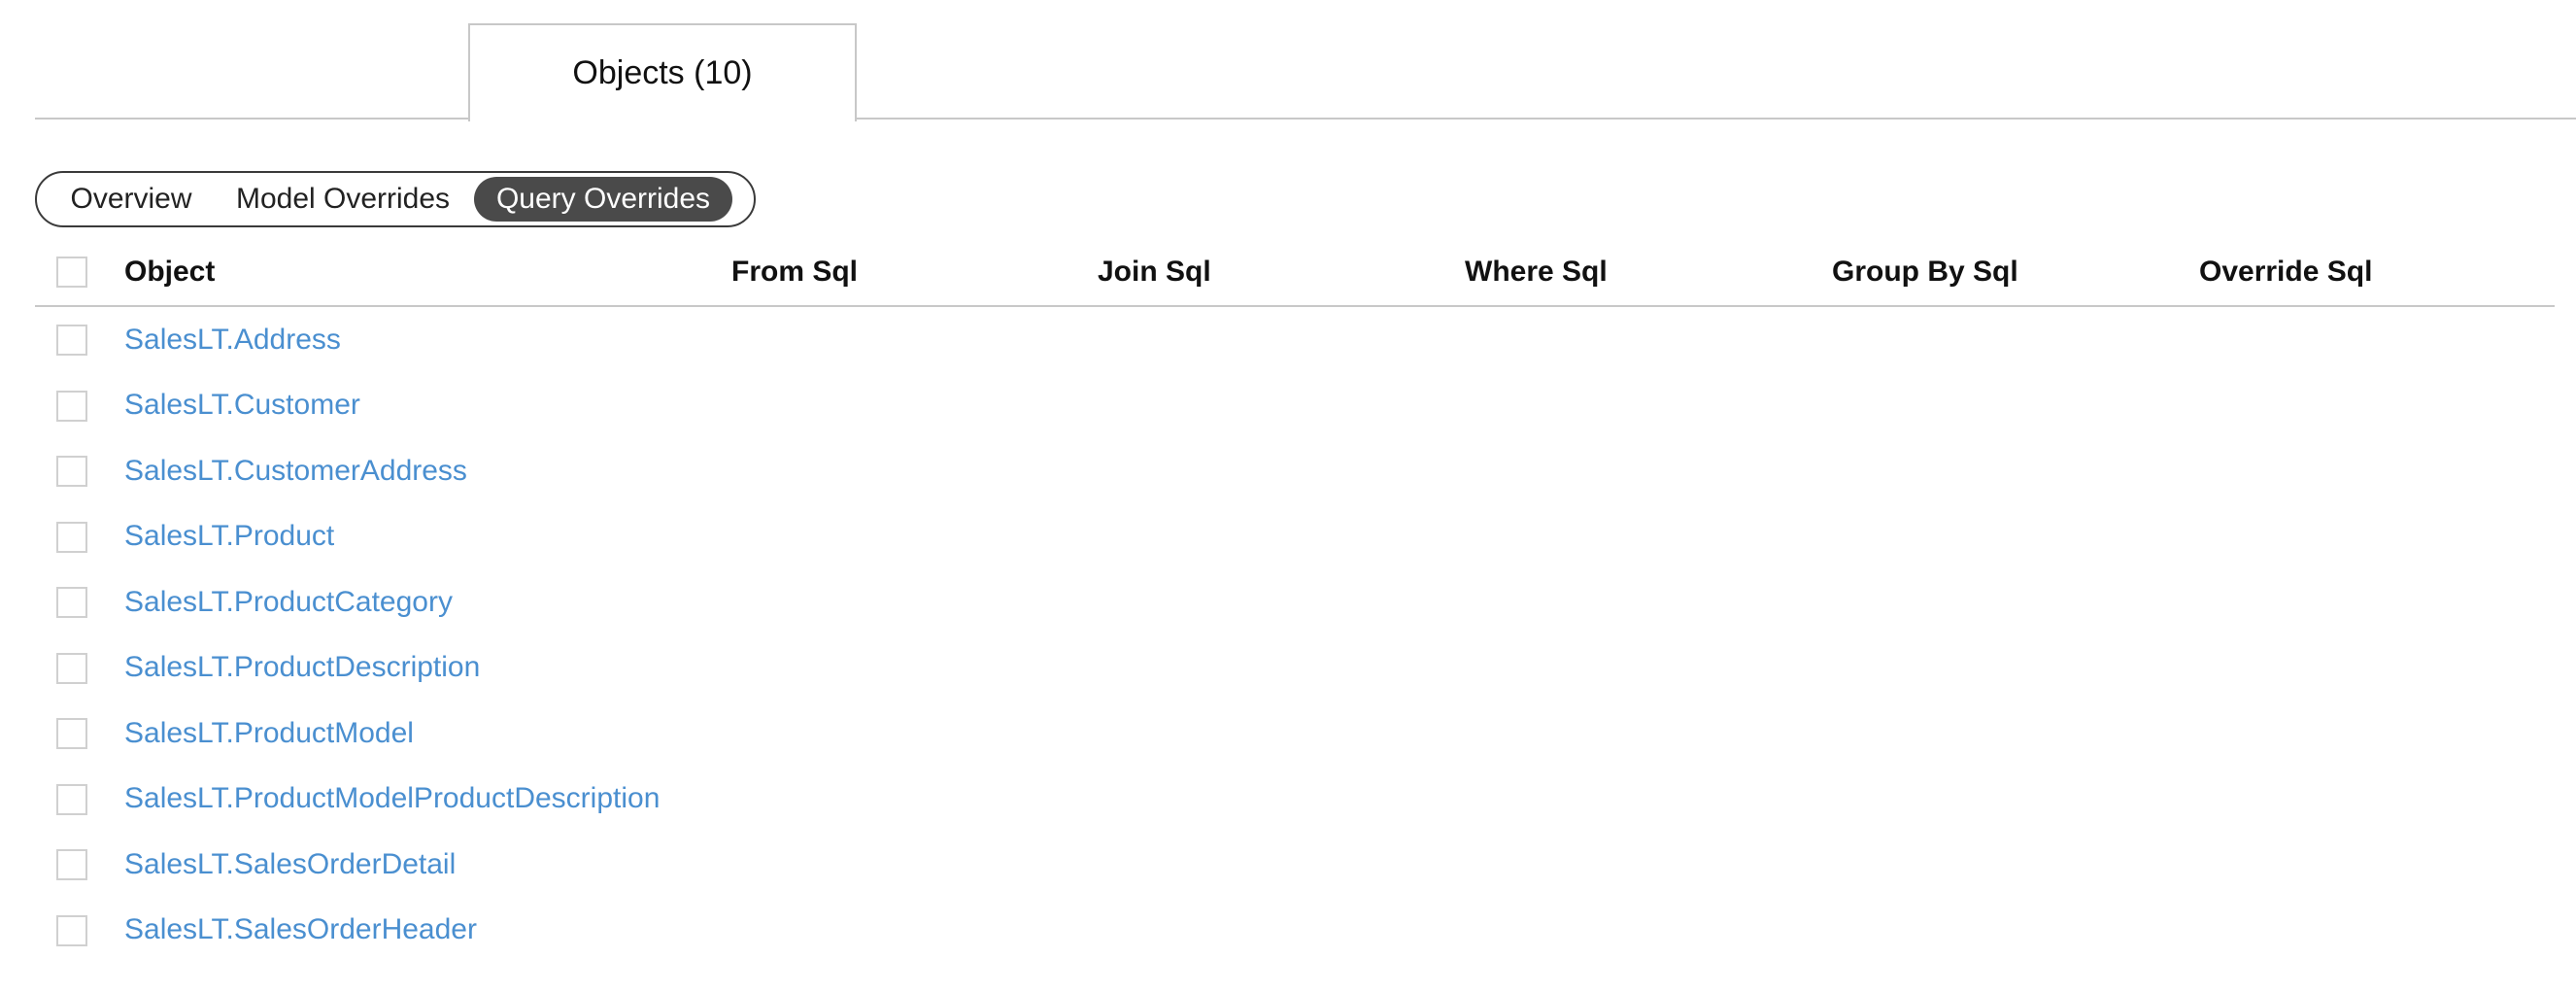  Describe the element at coordinates (1295, 931) in the screenshot. I see `table-row: SalesLT.SalesOrderHeader` at that location.